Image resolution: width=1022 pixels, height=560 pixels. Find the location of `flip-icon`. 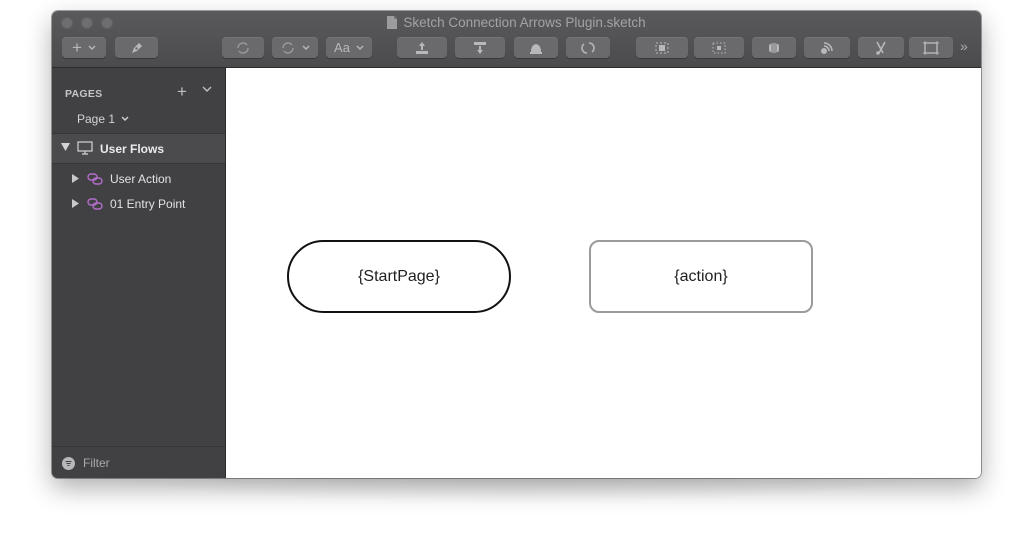

flip-icon is located at coordinates (288, 47).